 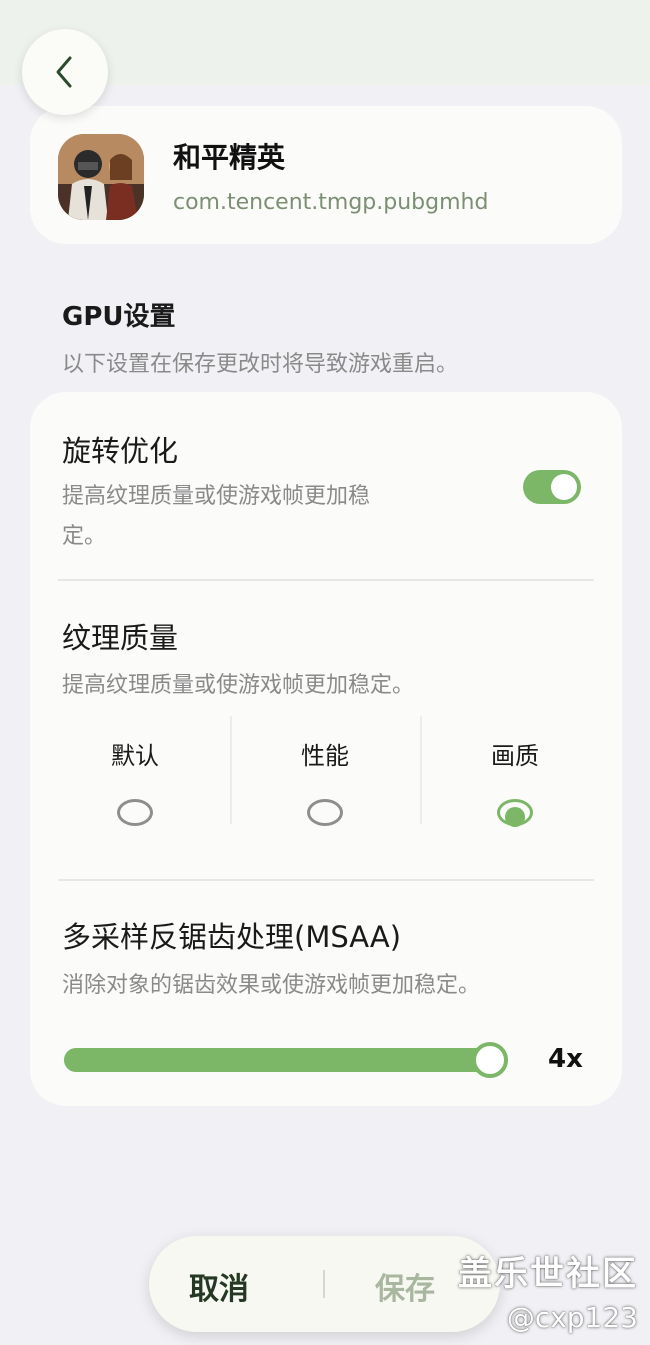 I want to click on watermark: 盖乐世社区 @cxp123, so click(x=548, y=1290).